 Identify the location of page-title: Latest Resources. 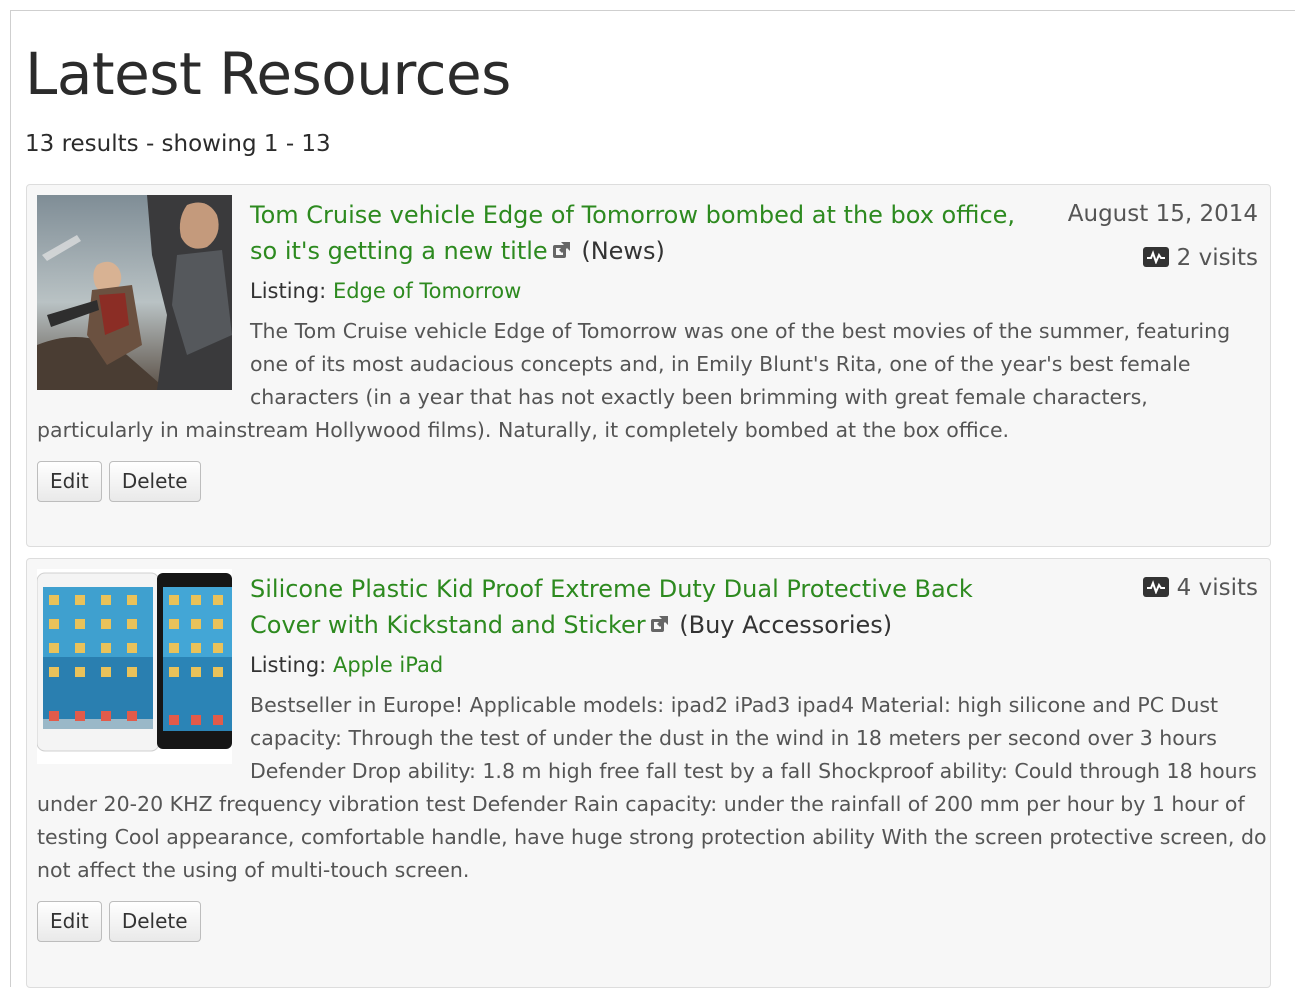
(268, 74).